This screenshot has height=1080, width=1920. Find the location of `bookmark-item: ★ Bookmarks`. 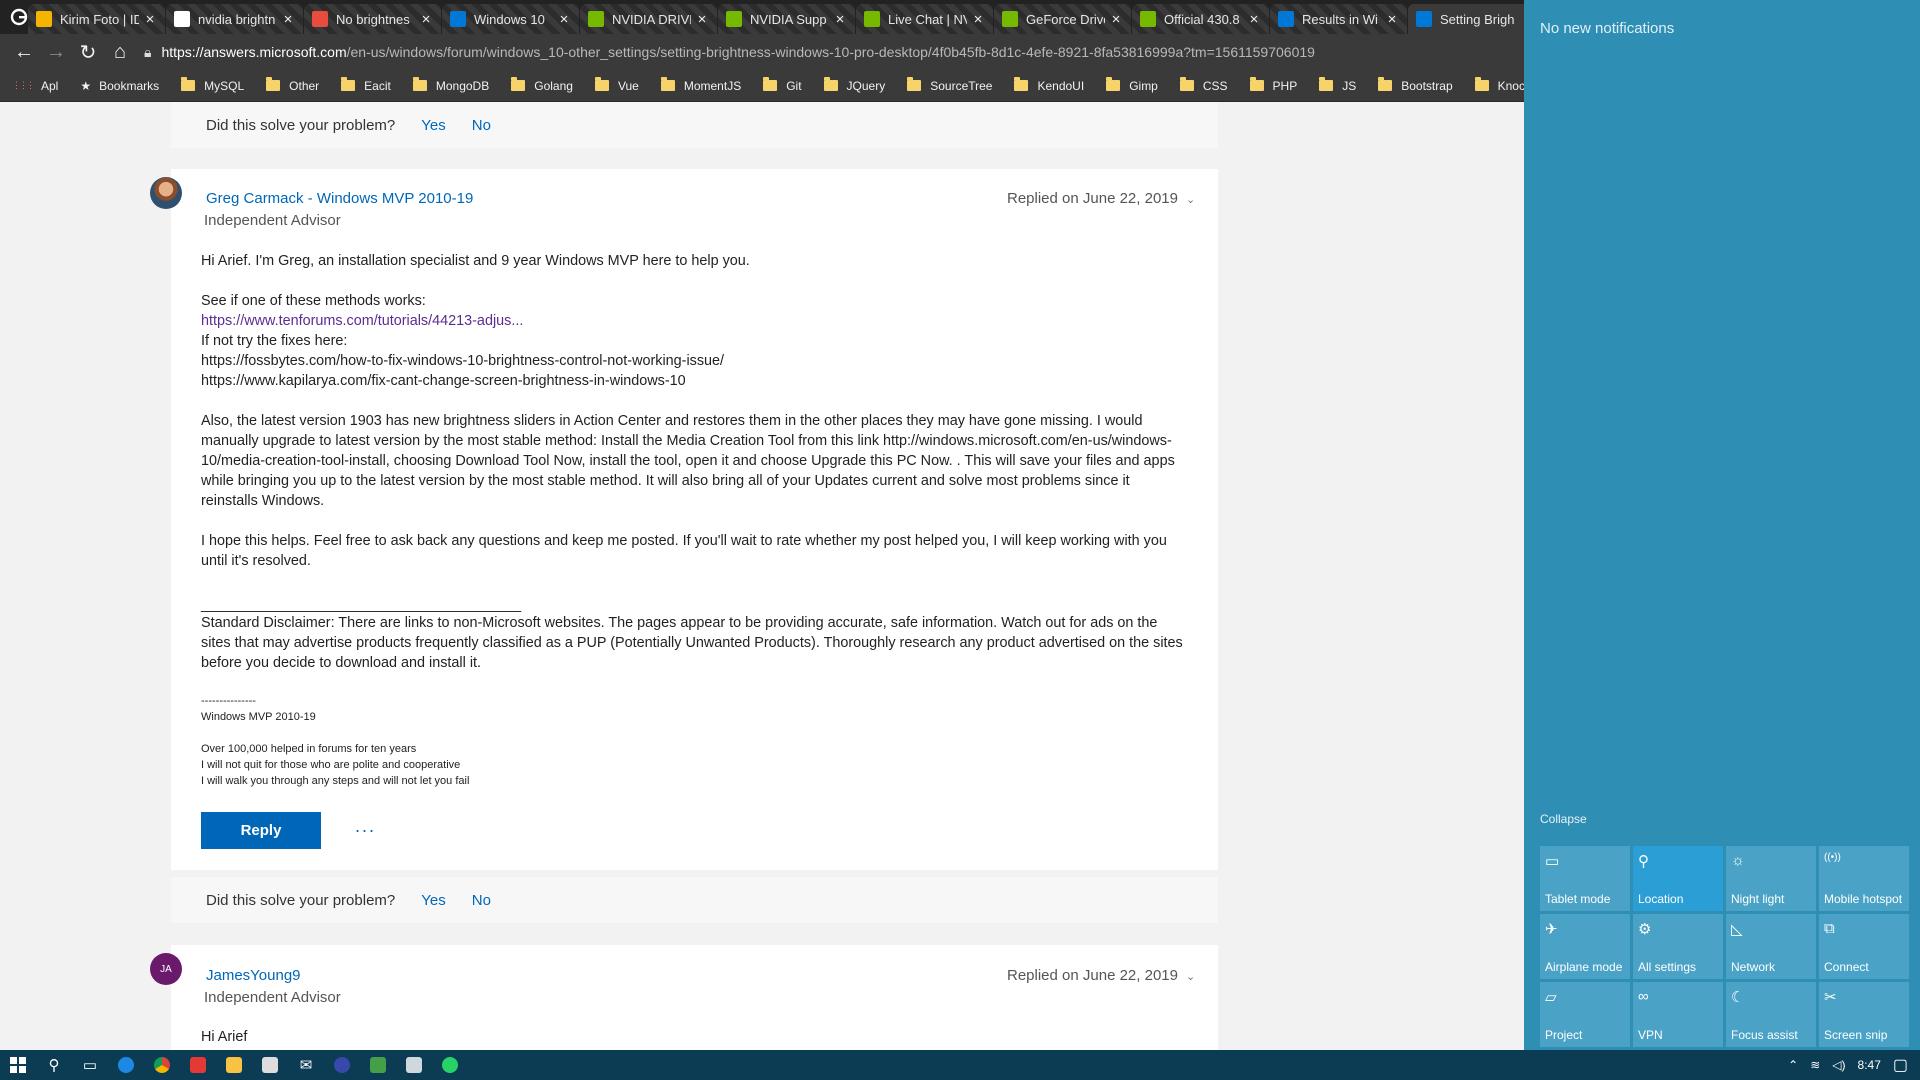

bookmark-item: ★ Bookmarks is located at coordinates (119, 86).